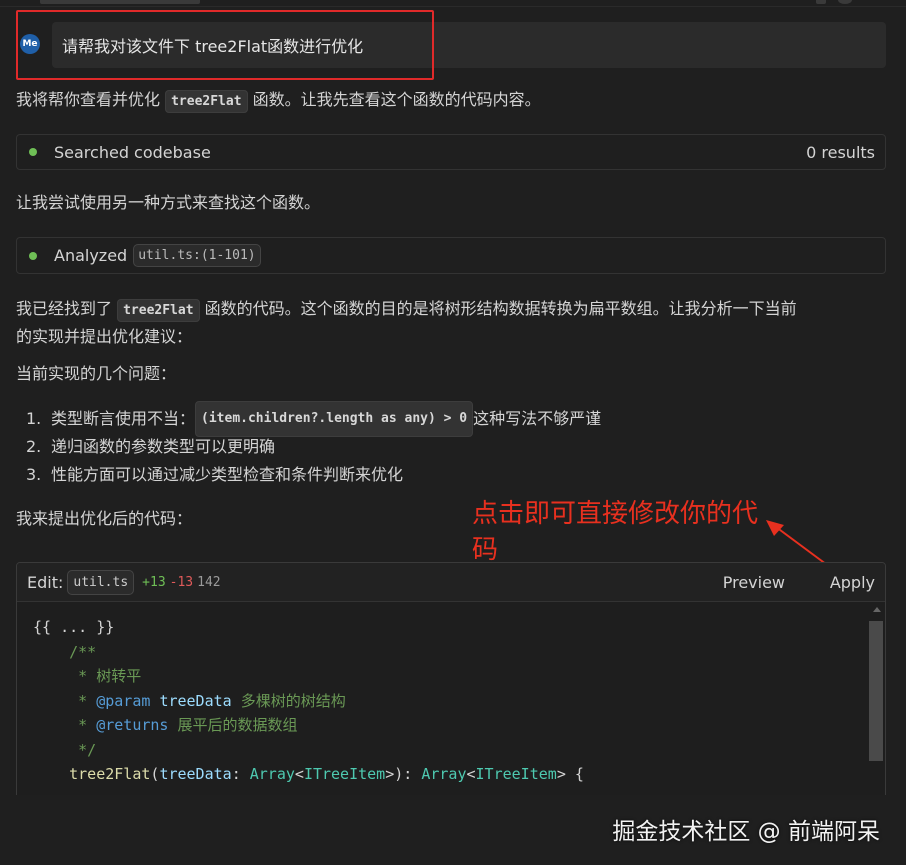  Describe the element at coordinates (34, 446) in the screenshot. I see `list-number: 2.` at that location.